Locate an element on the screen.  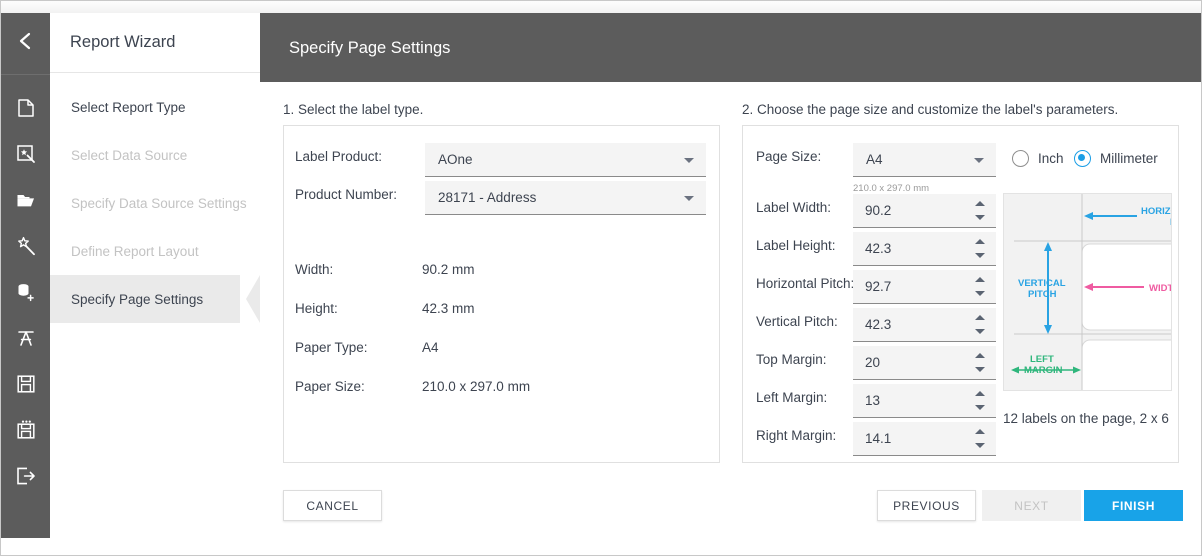
page-size-select: A4 is located at coordinates (924, 160).